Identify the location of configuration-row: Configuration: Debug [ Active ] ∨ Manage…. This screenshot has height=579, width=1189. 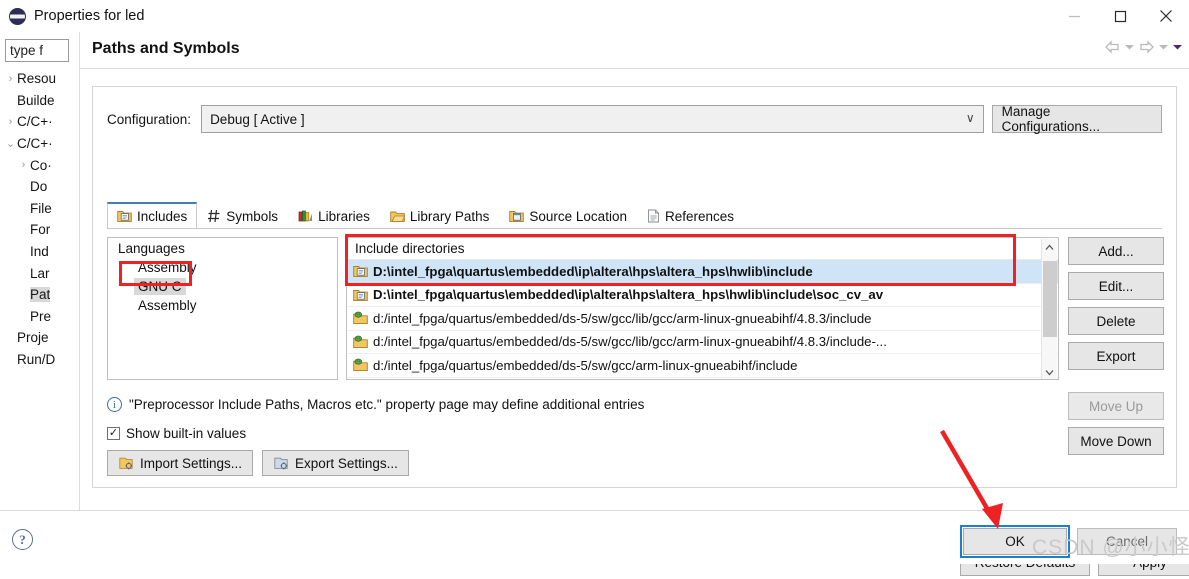
(634, 119).